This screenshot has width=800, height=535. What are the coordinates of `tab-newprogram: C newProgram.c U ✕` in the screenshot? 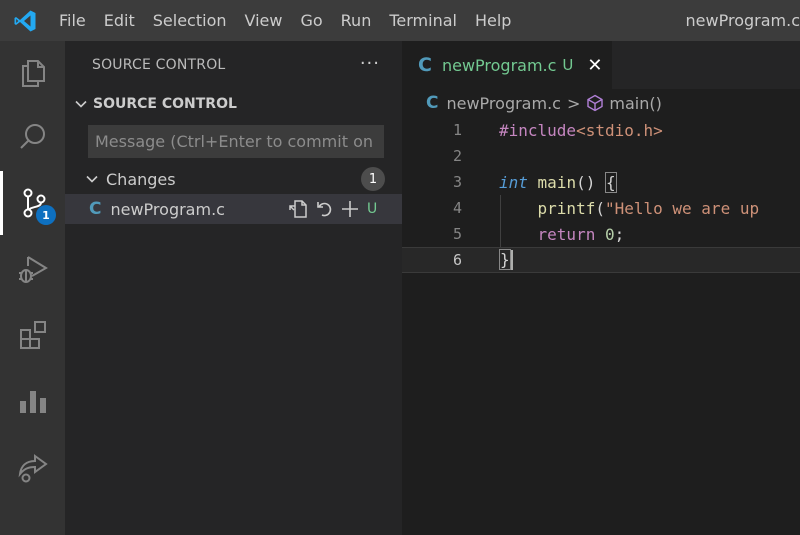 It's located at (507, 65).